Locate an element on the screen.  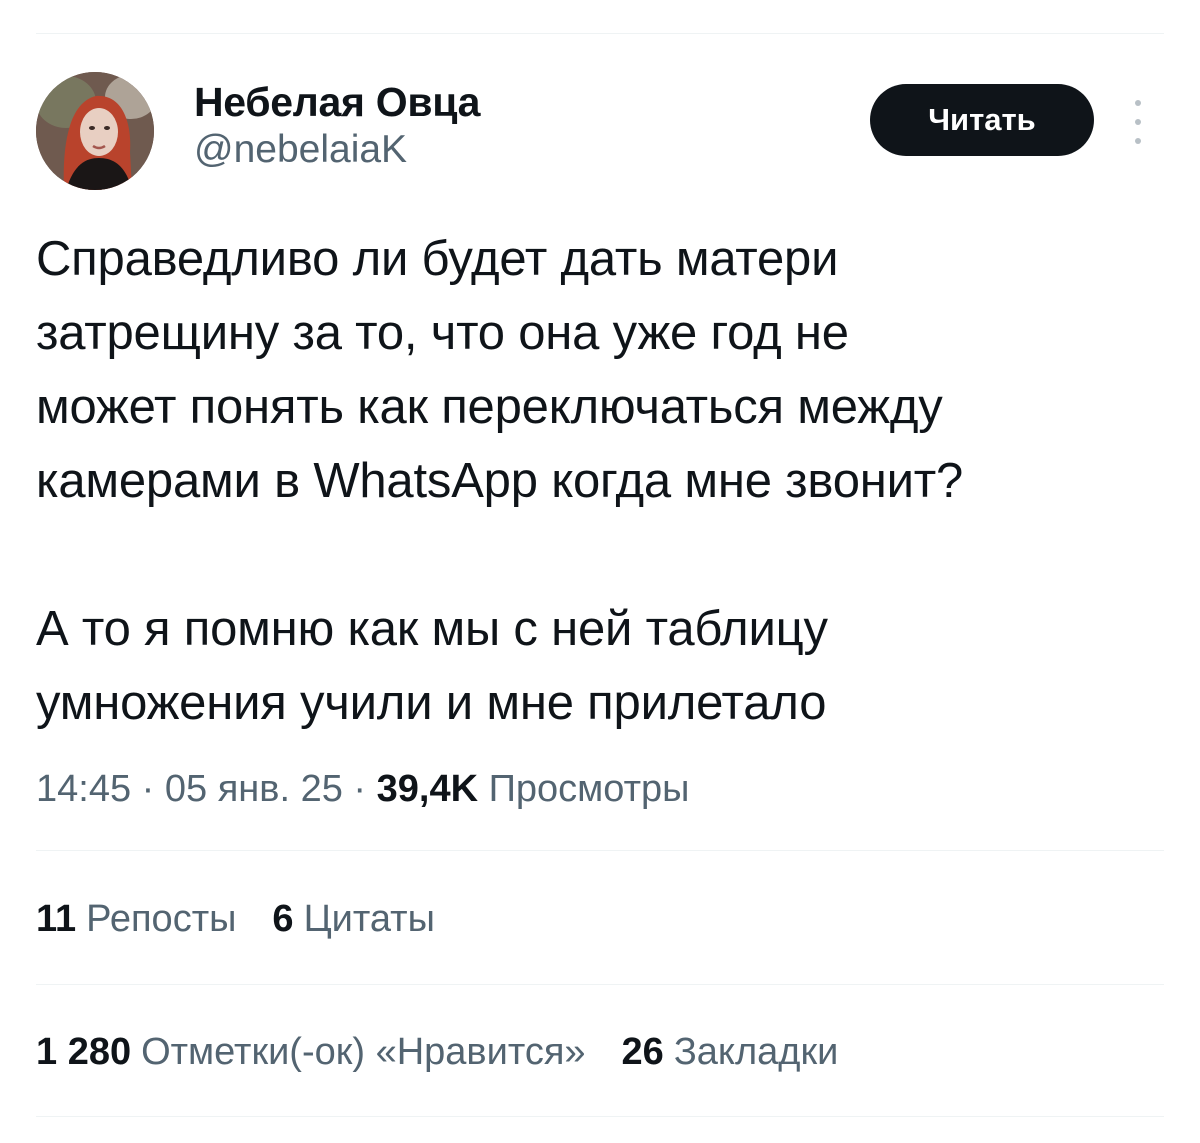
author-display-name: Небелая Овца is located at coordinates (337, 102).